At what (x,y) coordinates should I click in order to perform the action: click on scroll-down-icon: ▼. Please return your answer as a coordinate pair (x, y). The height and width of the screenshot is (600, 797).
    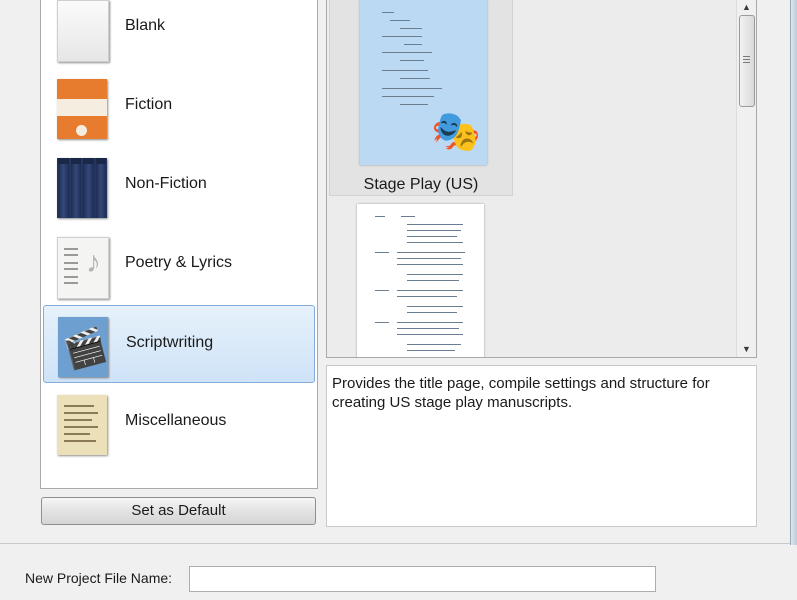
    Looking at the image, I should click on (746, 349).